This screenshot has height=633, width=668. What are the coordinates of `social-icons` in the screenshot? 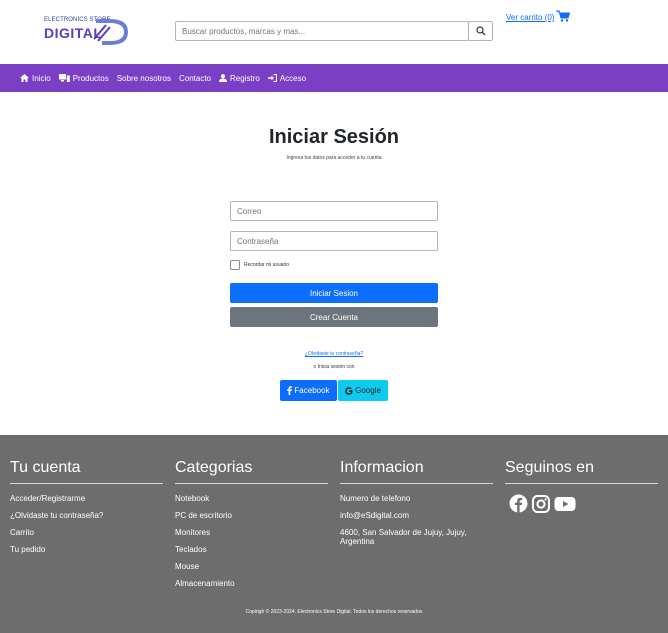 It's located at (583, 503).